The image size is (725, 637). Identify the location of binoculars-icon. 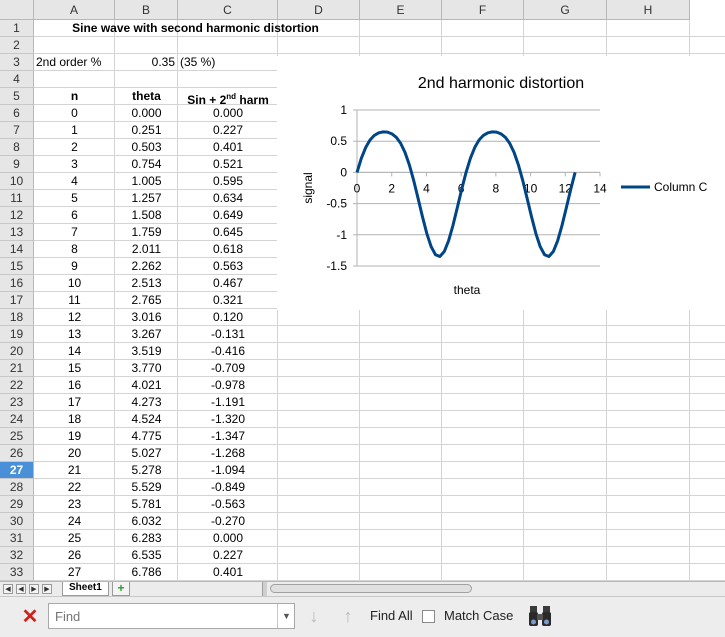
(540, 616).